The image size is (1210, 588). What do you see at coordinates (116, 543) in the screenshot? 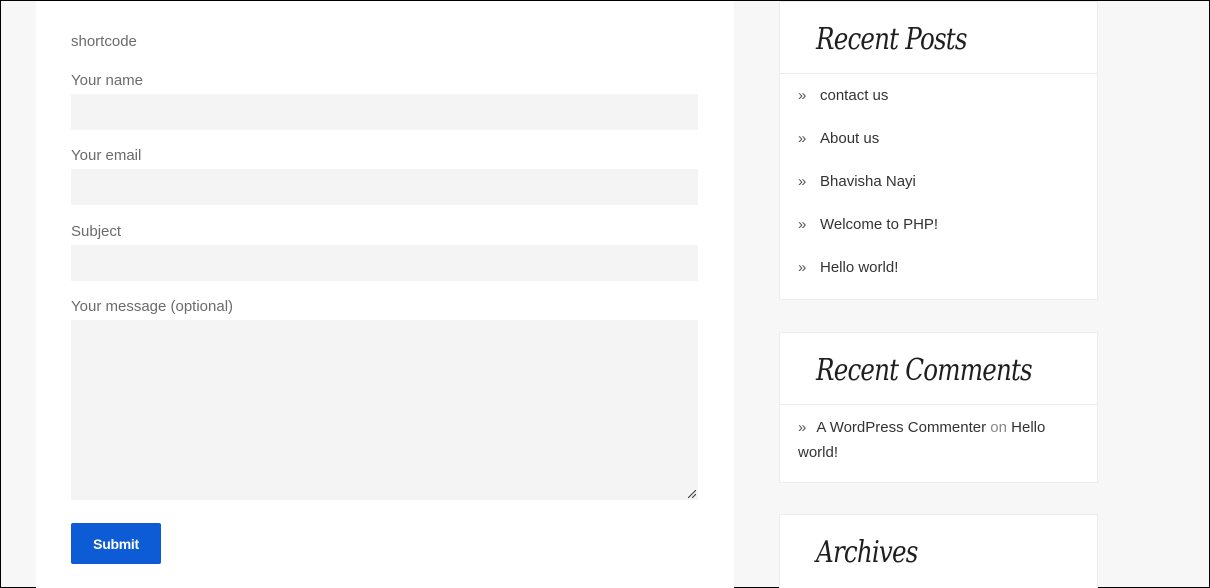
I see `submit-button: Submit` at bounding box center [116, 543].